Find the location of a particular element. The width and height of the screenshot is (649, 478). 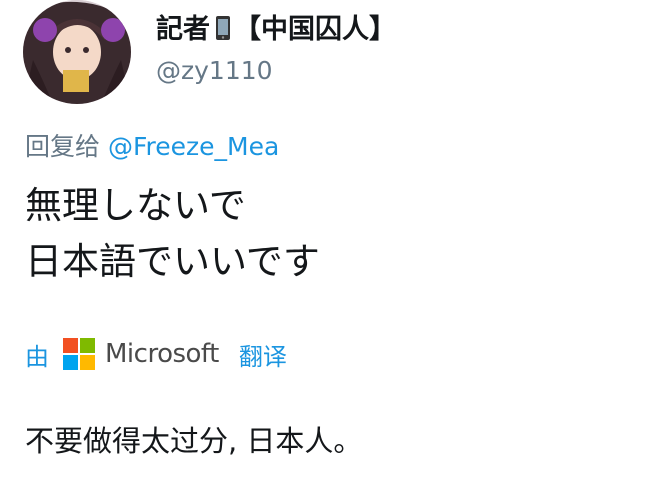

translated-text: 不要做得太过分, 日本人。 is located at coordinates (194, 441).